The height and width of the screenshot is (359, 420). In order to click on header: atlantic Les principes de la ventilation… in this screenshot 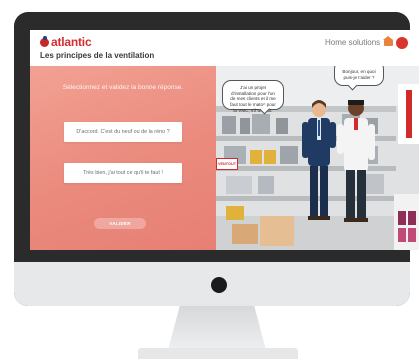, I will do `click(224, 48)`.